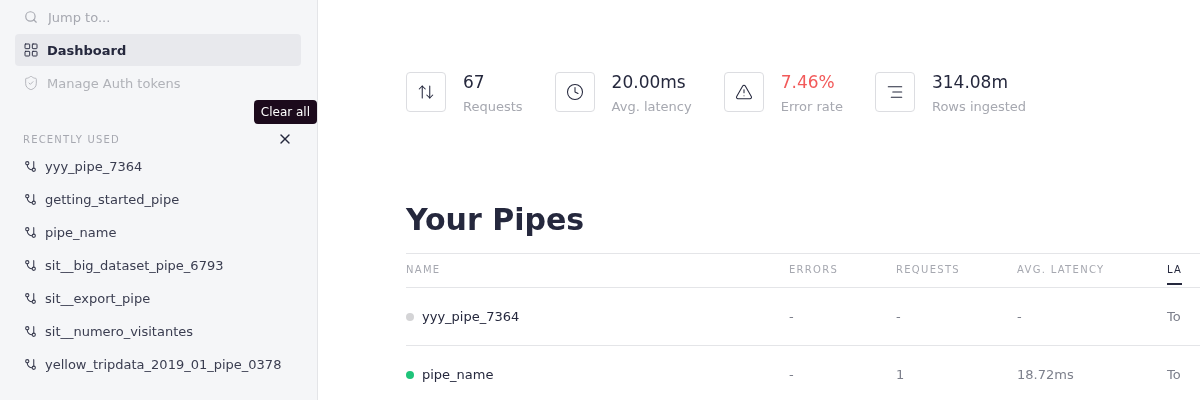 Image resolution: width=1200 pixels, height=400 pixels. I want to click on stat-label: Error rate, so click(811, 106).